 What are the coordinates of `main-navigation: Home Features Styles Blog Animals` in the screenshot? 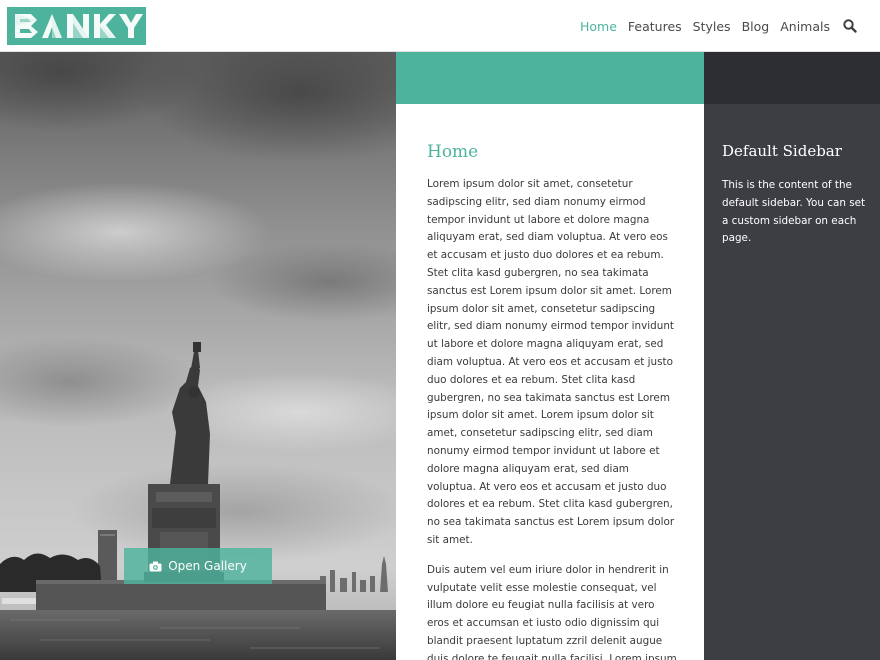 It's located at (719, 26).